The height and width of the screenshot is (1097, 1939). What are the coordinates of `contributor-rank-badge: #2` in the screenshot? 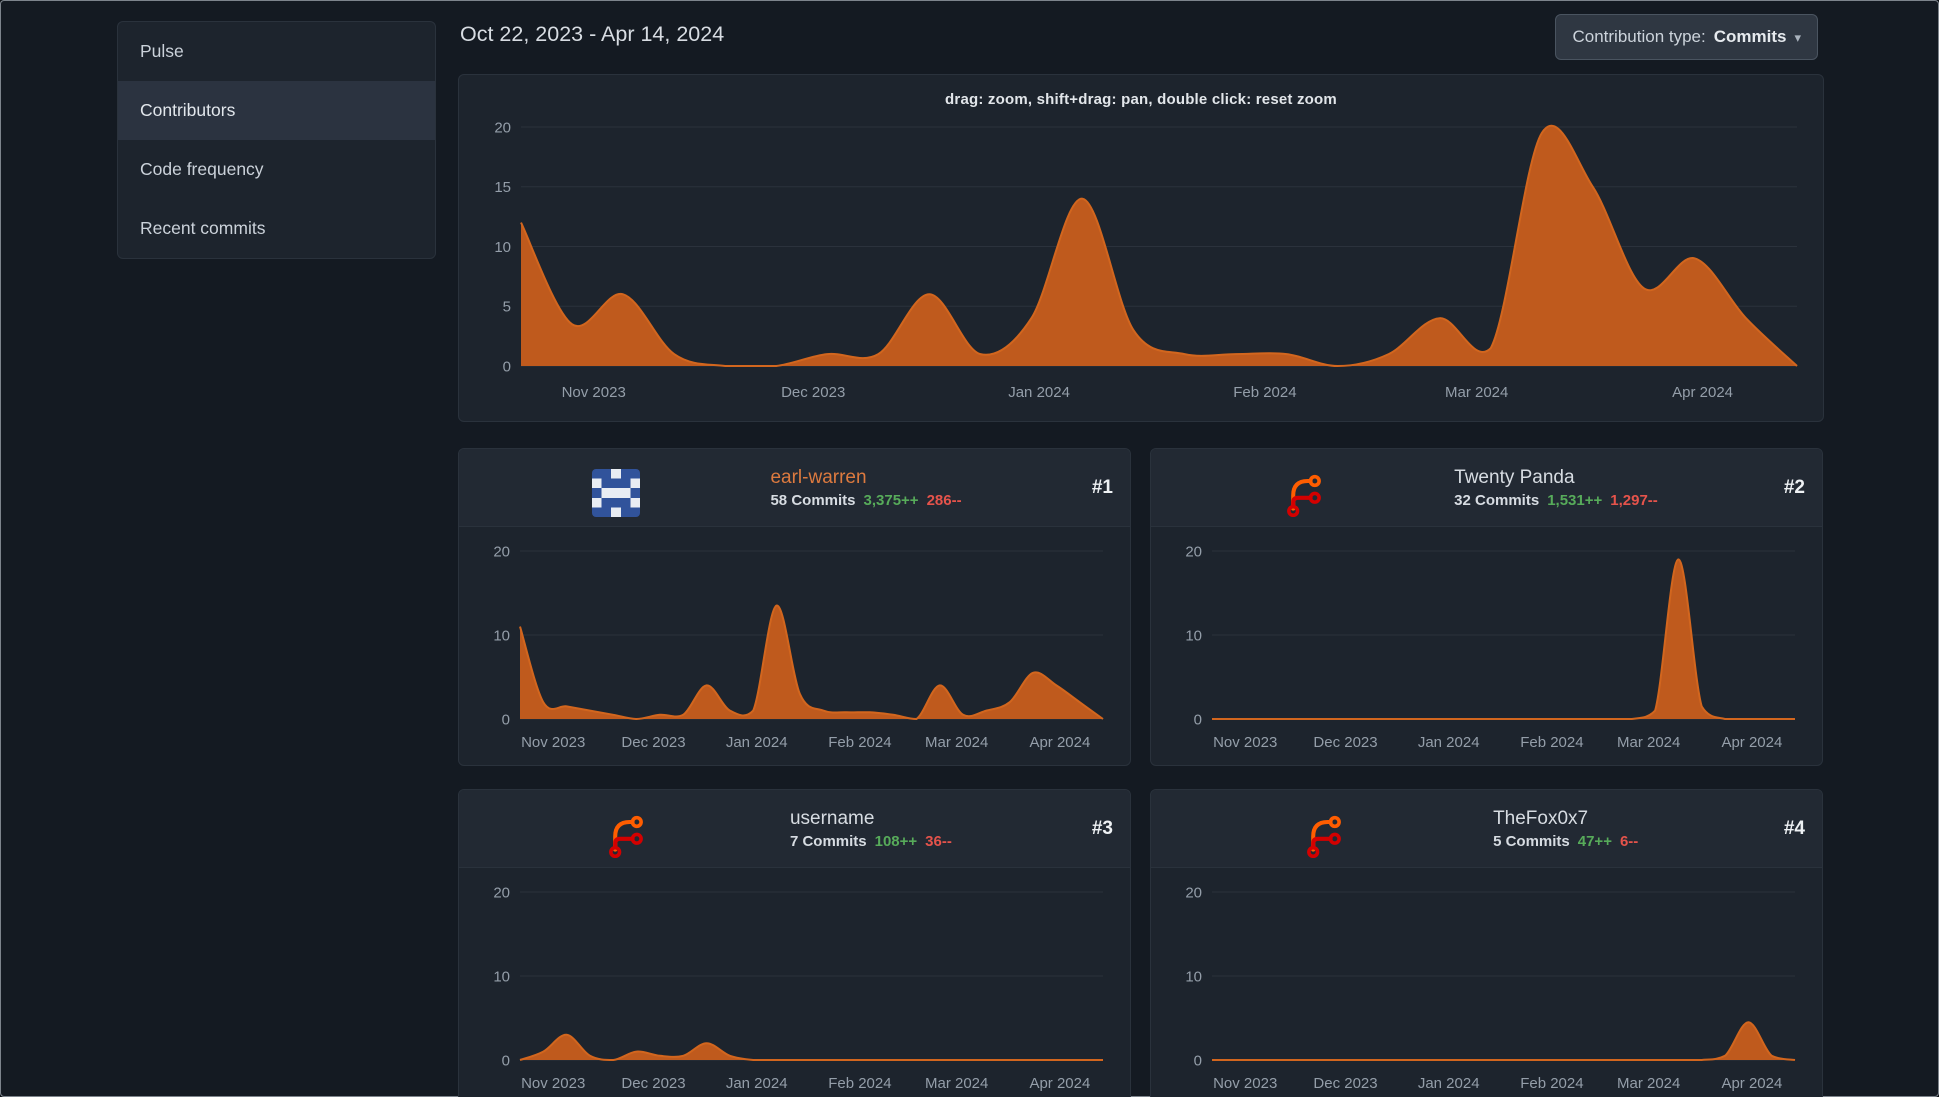 It's located at (1794, 487).